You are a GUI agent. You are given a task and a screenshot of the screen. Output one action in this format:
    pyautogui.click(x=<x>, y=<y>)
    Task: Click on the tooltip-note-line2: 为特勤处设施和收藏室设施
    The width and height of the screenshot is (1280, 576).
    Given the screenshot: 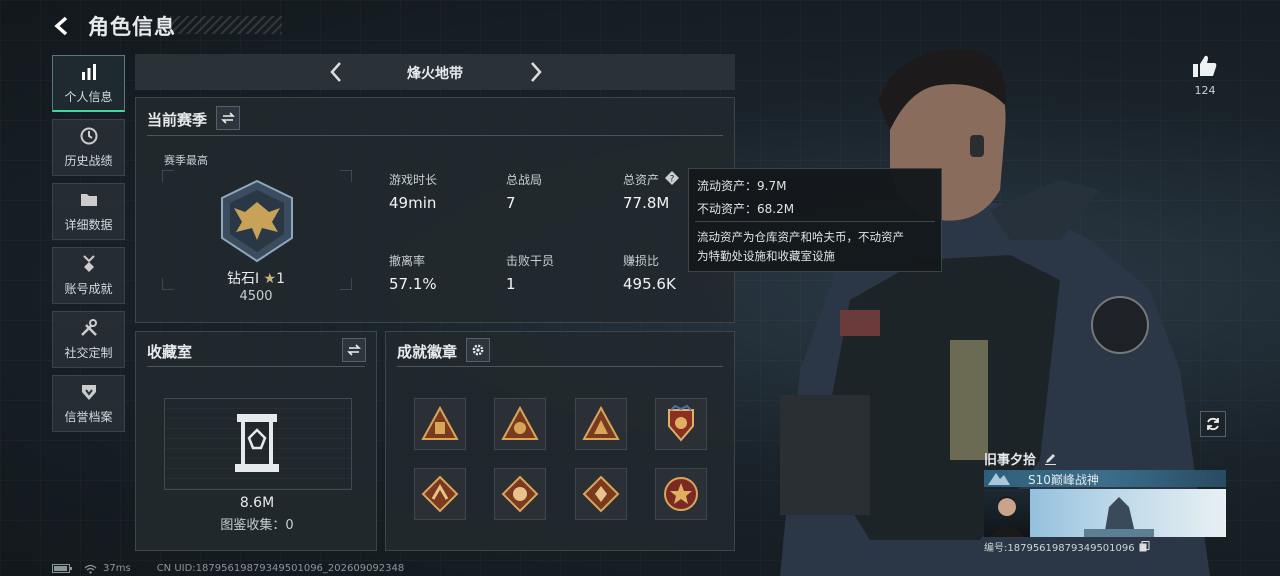 What is the action you would take?
    pyautogui.click(x=766, y=256)
    